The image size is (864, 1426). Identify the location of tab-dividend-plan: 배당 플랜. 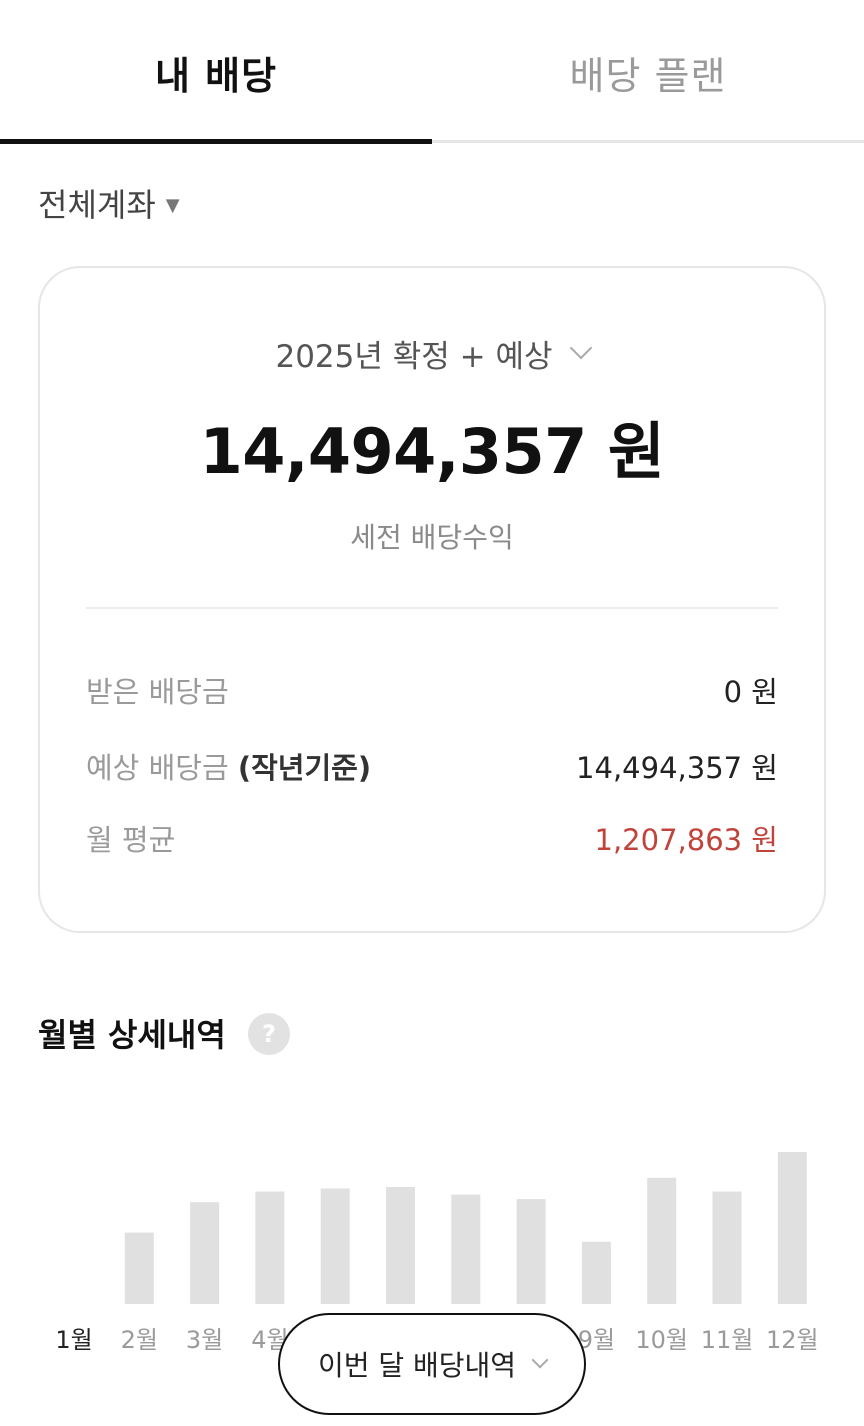
(648, 72).